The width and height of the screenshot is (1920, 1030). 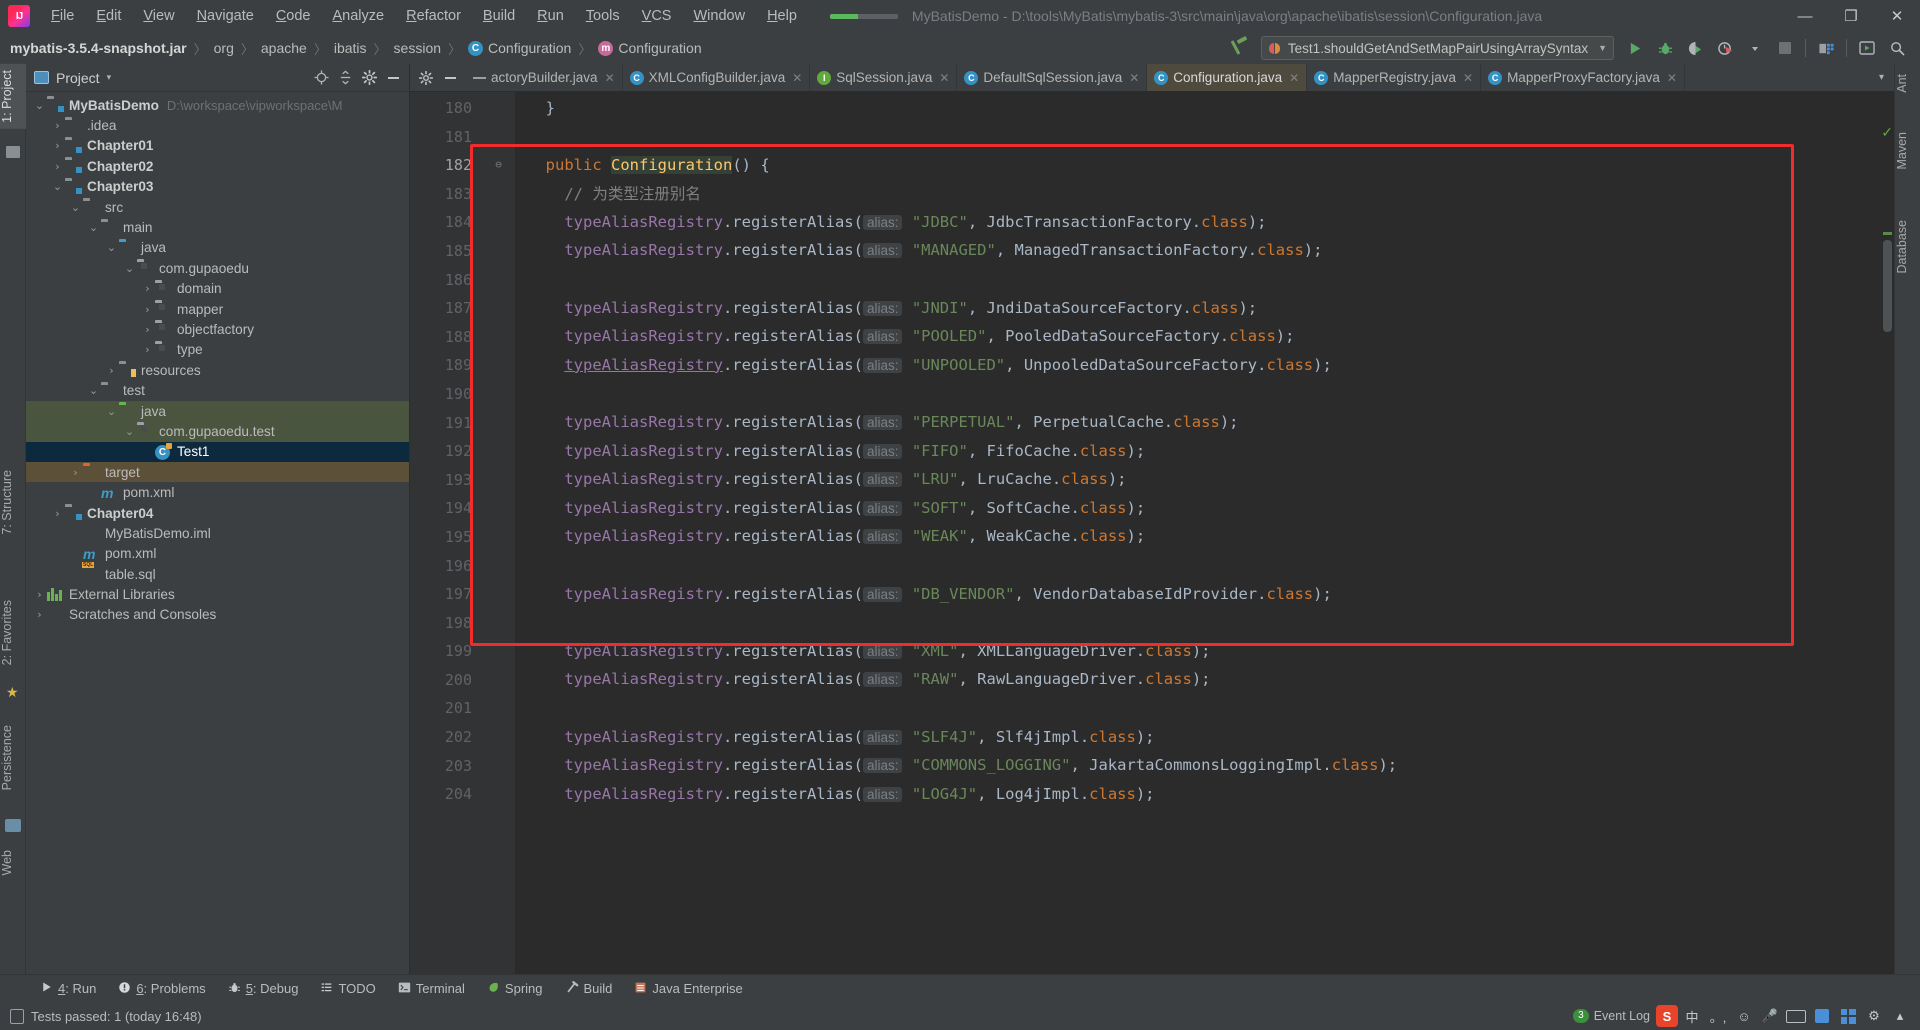 I want to click on tree-node-mybatisdemo: ⌄ MyBatisDemo D:\workspace\vipworkspace\M, so click(x=217, y=105).